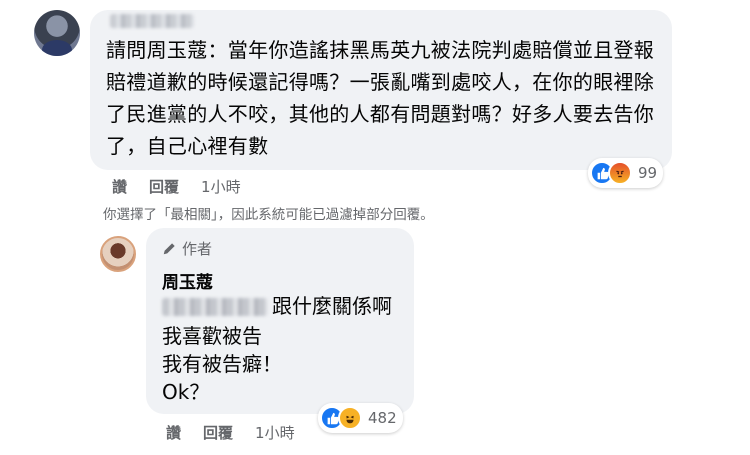  I want to click on commenter-name-blurred, so click(152, 21).